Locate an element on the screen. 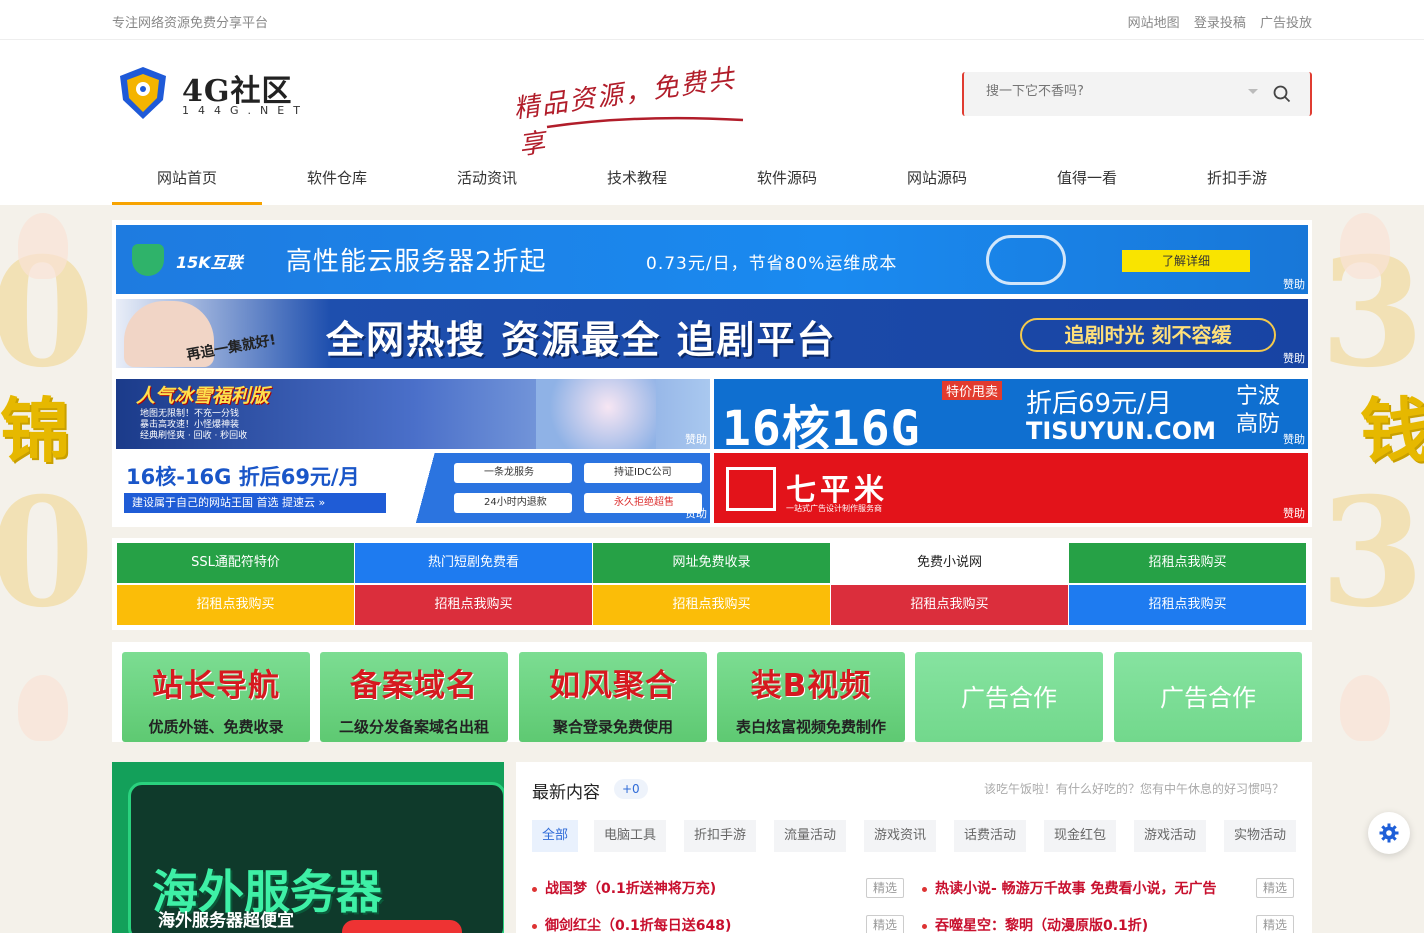 The height and width of the screenshot is (933, 1424). tab-game-events: 游戏活动 is located at coordinates (1170, 836).